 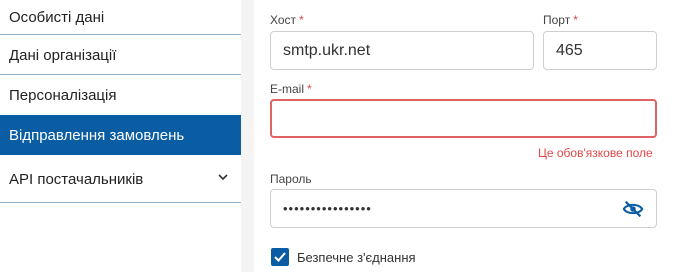 What do you see at coordinates (63, 95) in the screenshot?
I see `sidebar-item-label: Персоналізація` at bounding box center [63, 95].